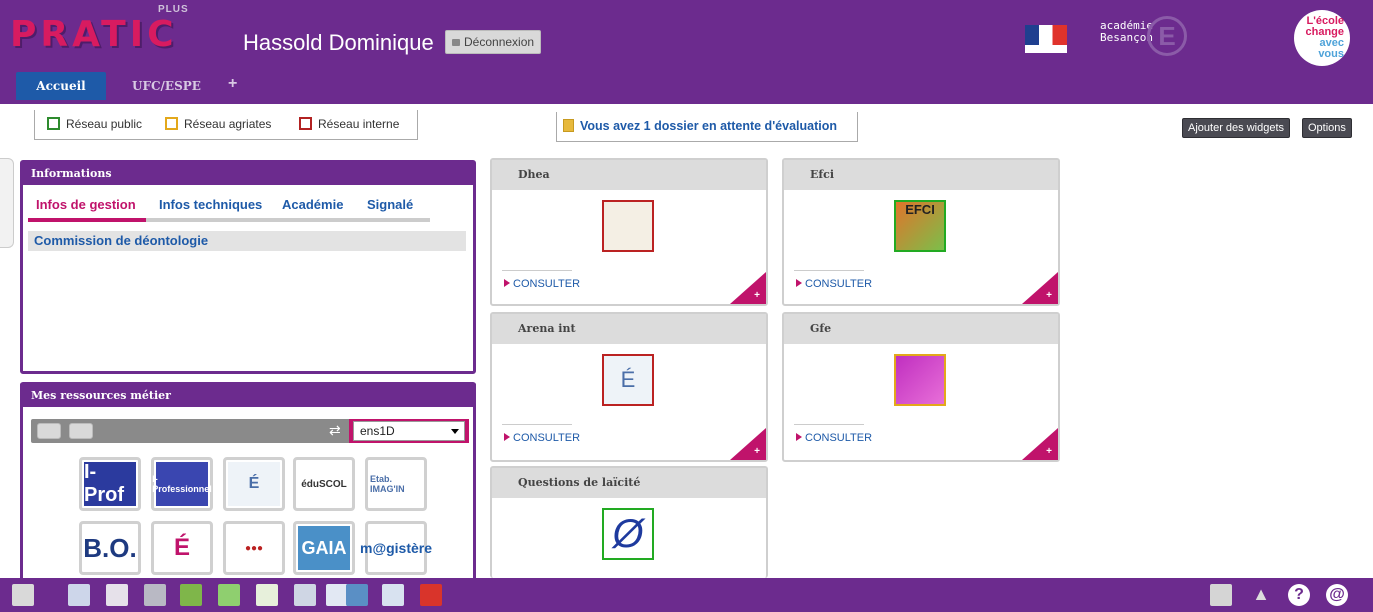  What do you see at coordinates (267, 595) in the screenshot?
I see `spreadsheet-icon` at bounding box center [267, 595].